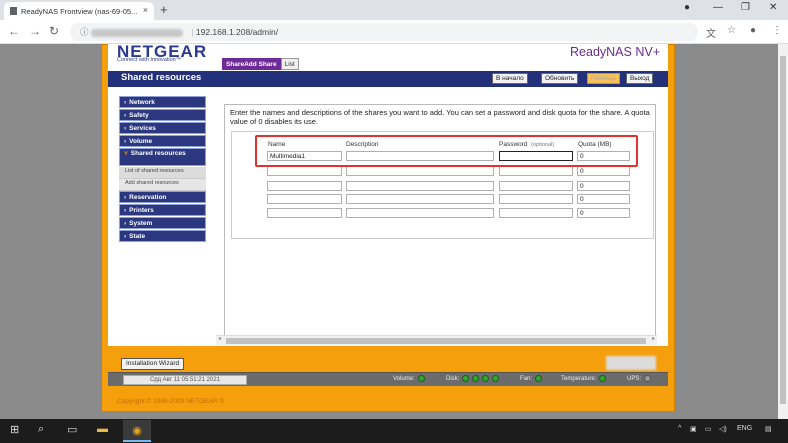 Image resolution: width=788 pixels, height=443 pixels. What do you see at coordinates (145, 10) in the screenshot?
I see `tab-close-icon: ×` at bounding box center [145, 10].